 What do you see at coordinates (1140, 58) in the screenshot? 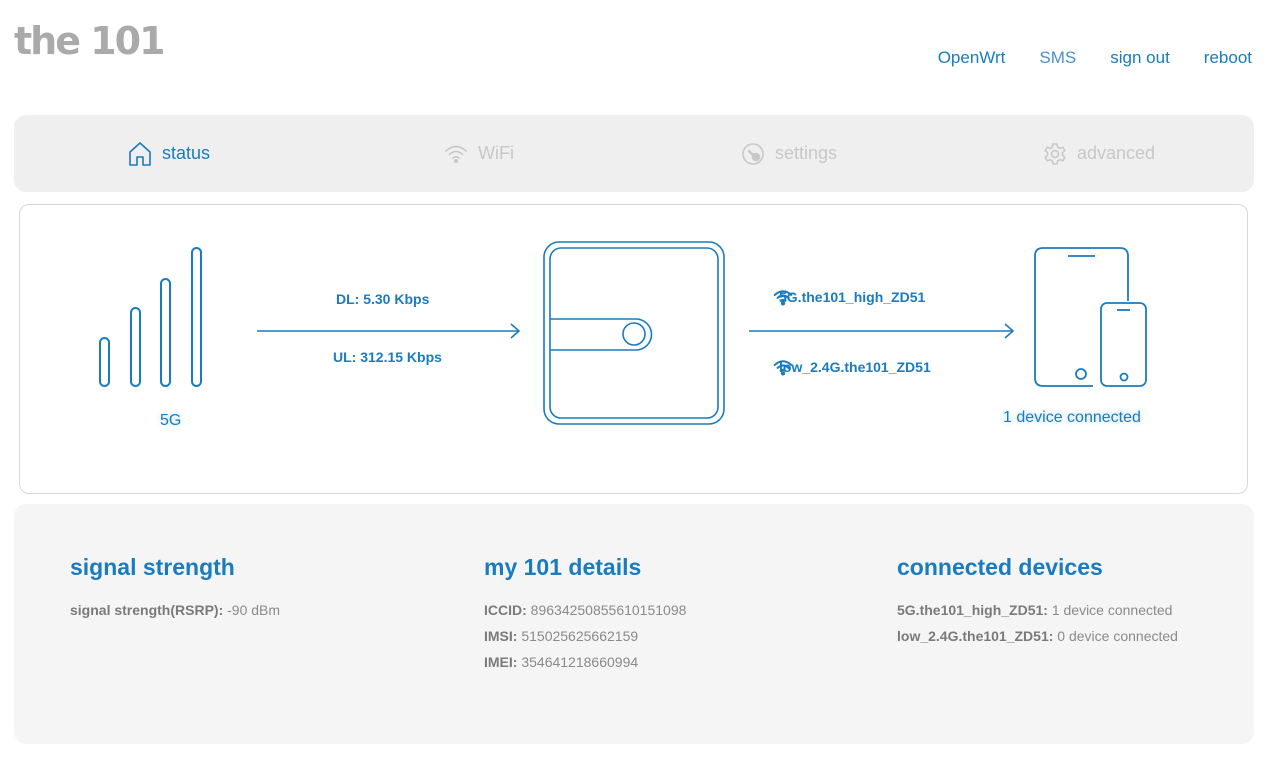
I see `nav-sign-out-link: sign out` at bounding box center [1140, 58].